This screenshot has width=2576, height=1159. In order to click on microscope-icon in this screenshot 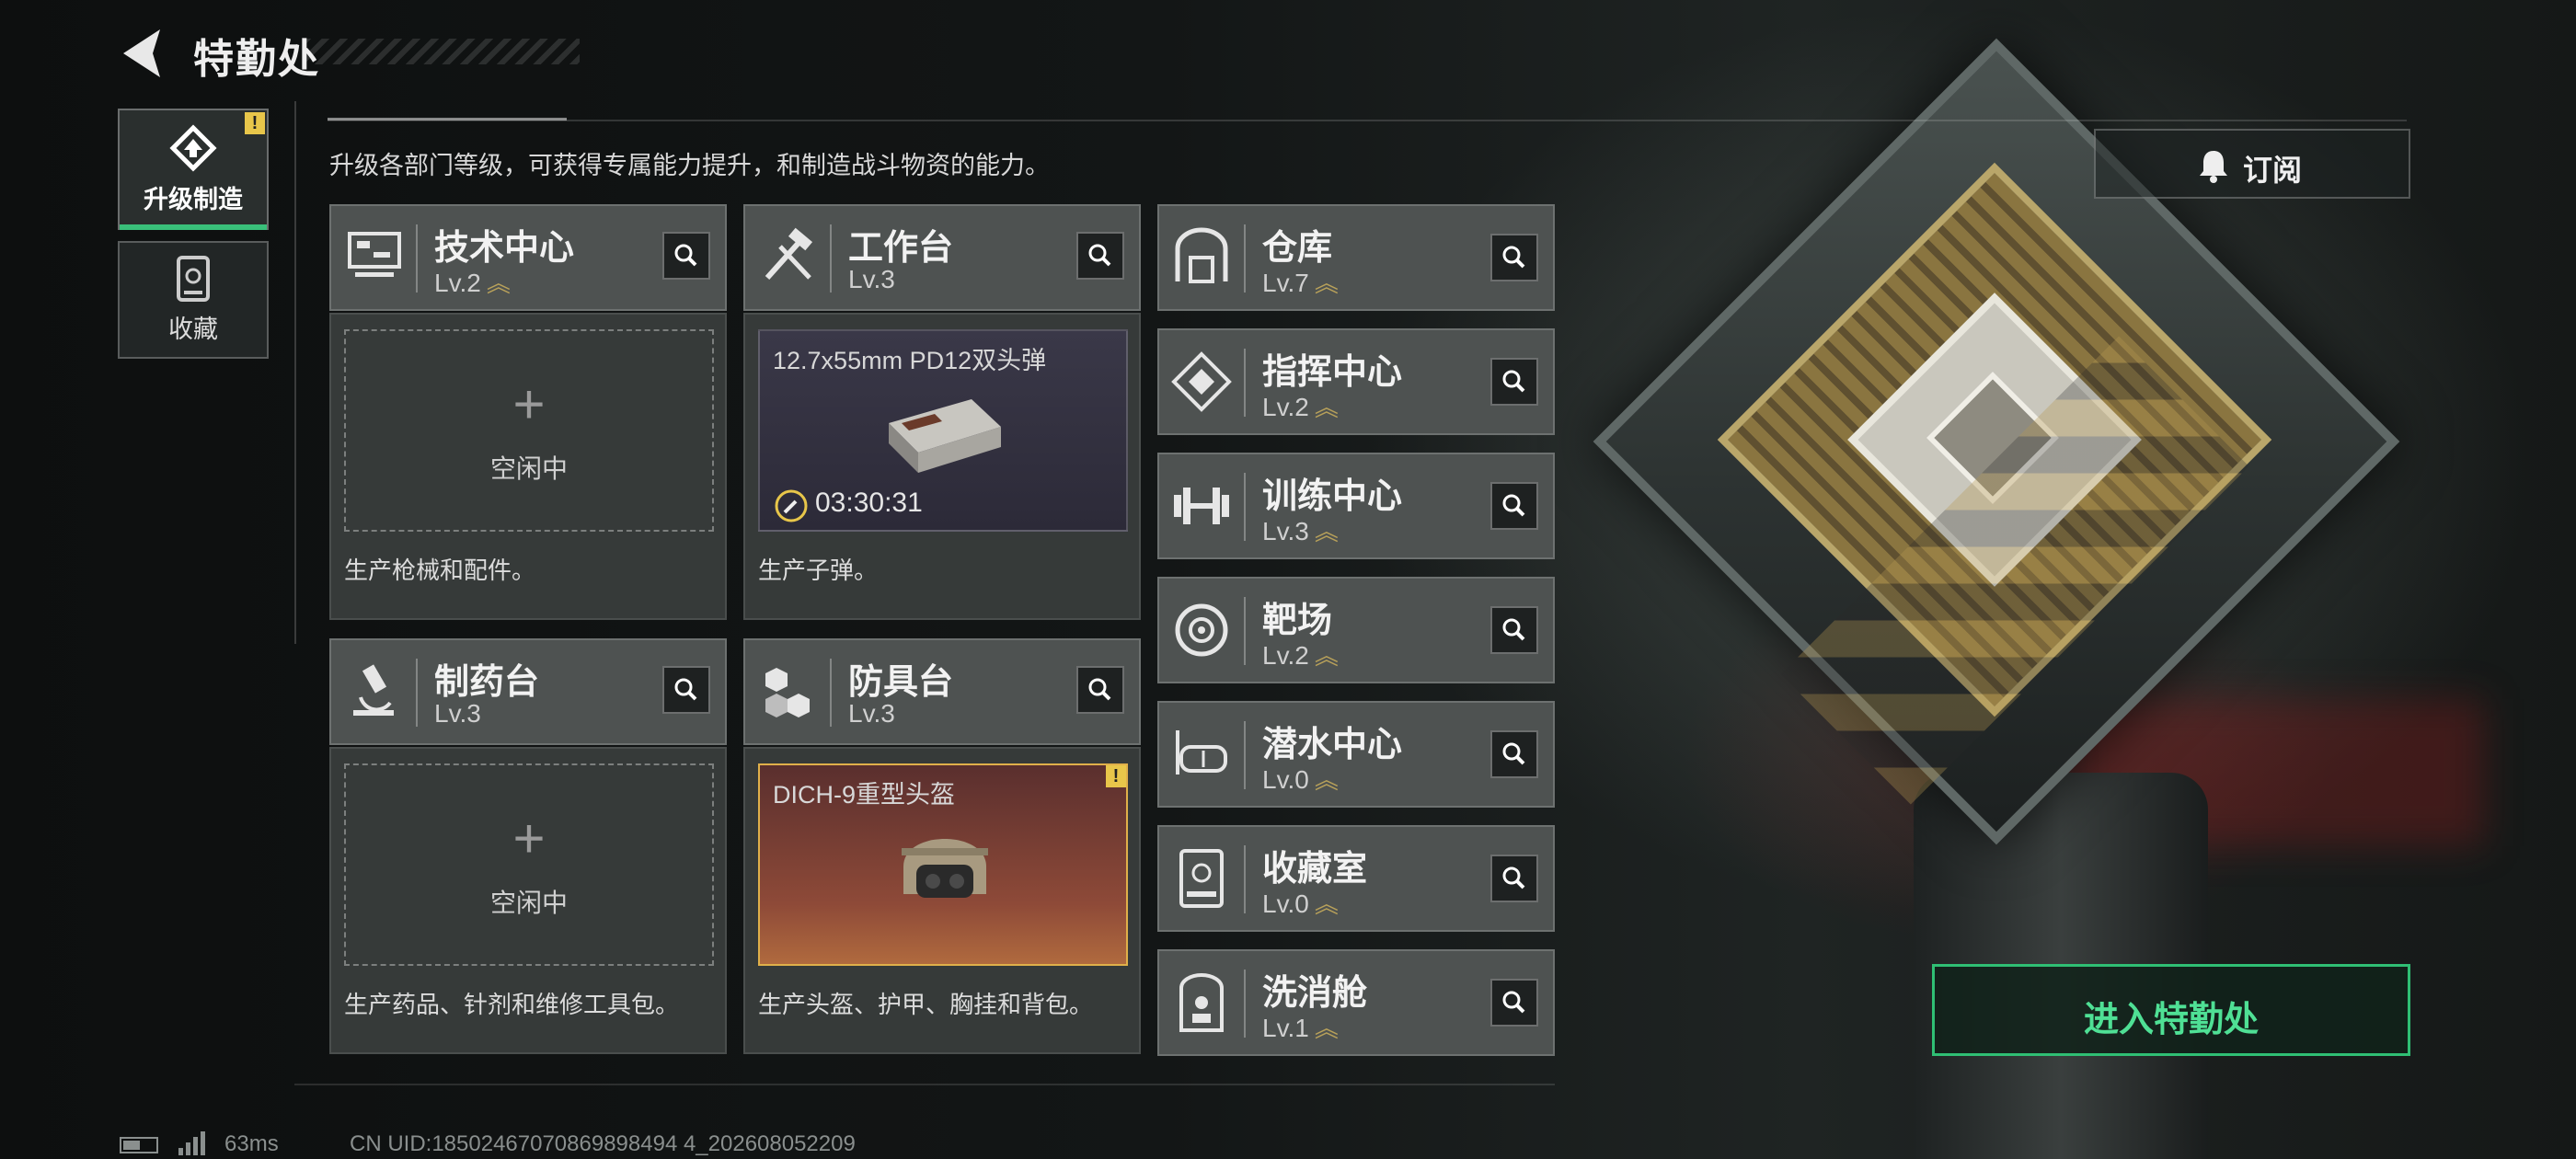, I will do `click(373, 690)`.